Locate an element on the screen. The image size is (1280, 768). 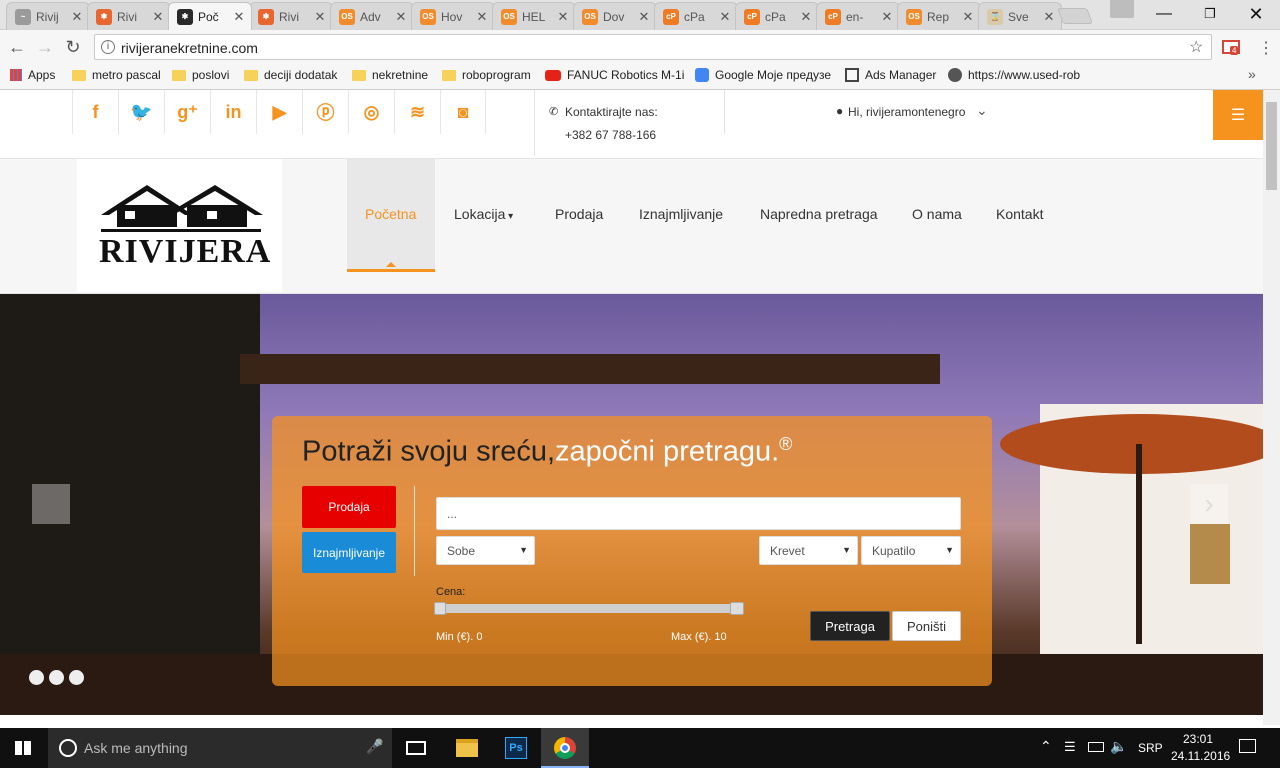
slider-next-button: › is located at coordinates (1209, 504).